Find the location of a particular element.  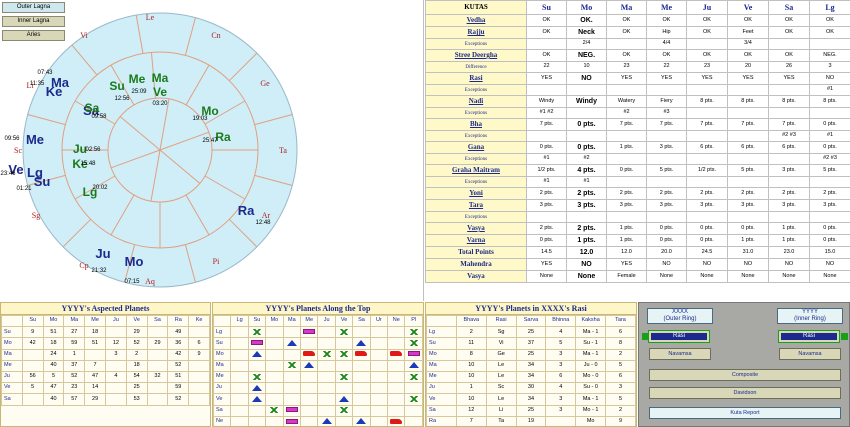

kutas-label: Yoni is located at coordinates (476, 193).